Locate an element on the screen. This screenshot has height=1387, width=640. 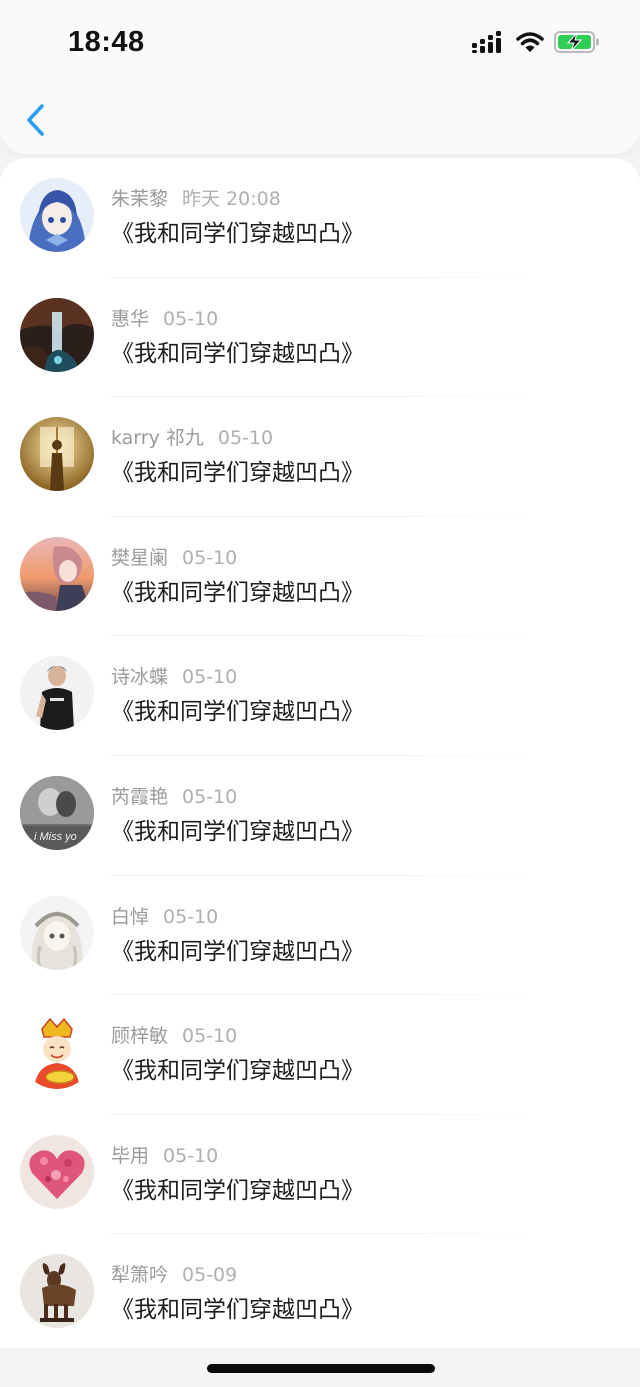
wifi-icon is located at coordinates (530, 42).